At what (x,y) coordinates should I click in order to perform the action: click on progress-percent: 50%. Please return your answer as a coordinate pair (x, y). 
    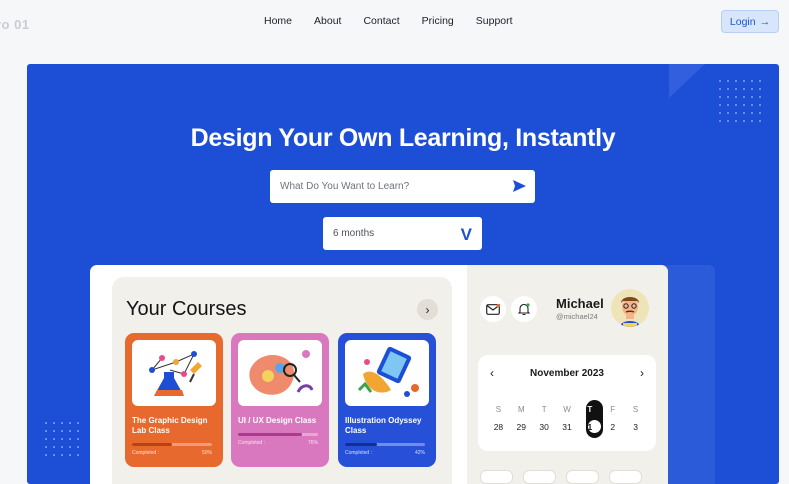
    Looking at the image, I should click on (206, 453).